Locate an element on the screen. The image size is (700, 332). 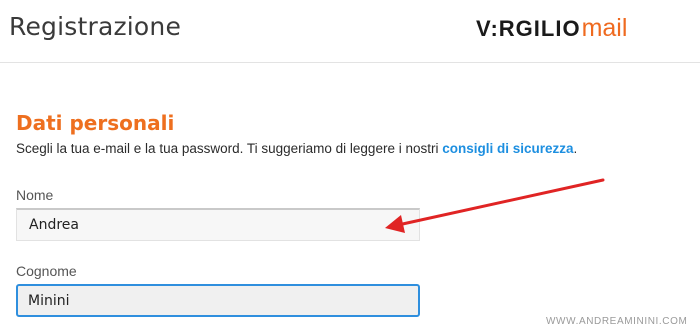
logo-product: mail is located at coordinates (604, 28).